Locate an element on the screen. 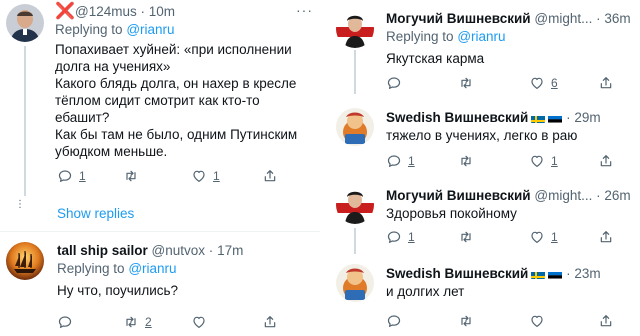 This screenshot has width=640, height=336. like-count: 6 is located at coordinates (554, 83).